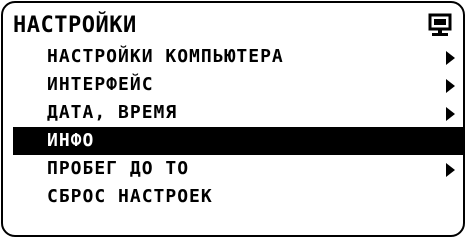 This screenshot has width=472, height=243. I want to click on menu-item-info: ИНФО, so click(238, 141).